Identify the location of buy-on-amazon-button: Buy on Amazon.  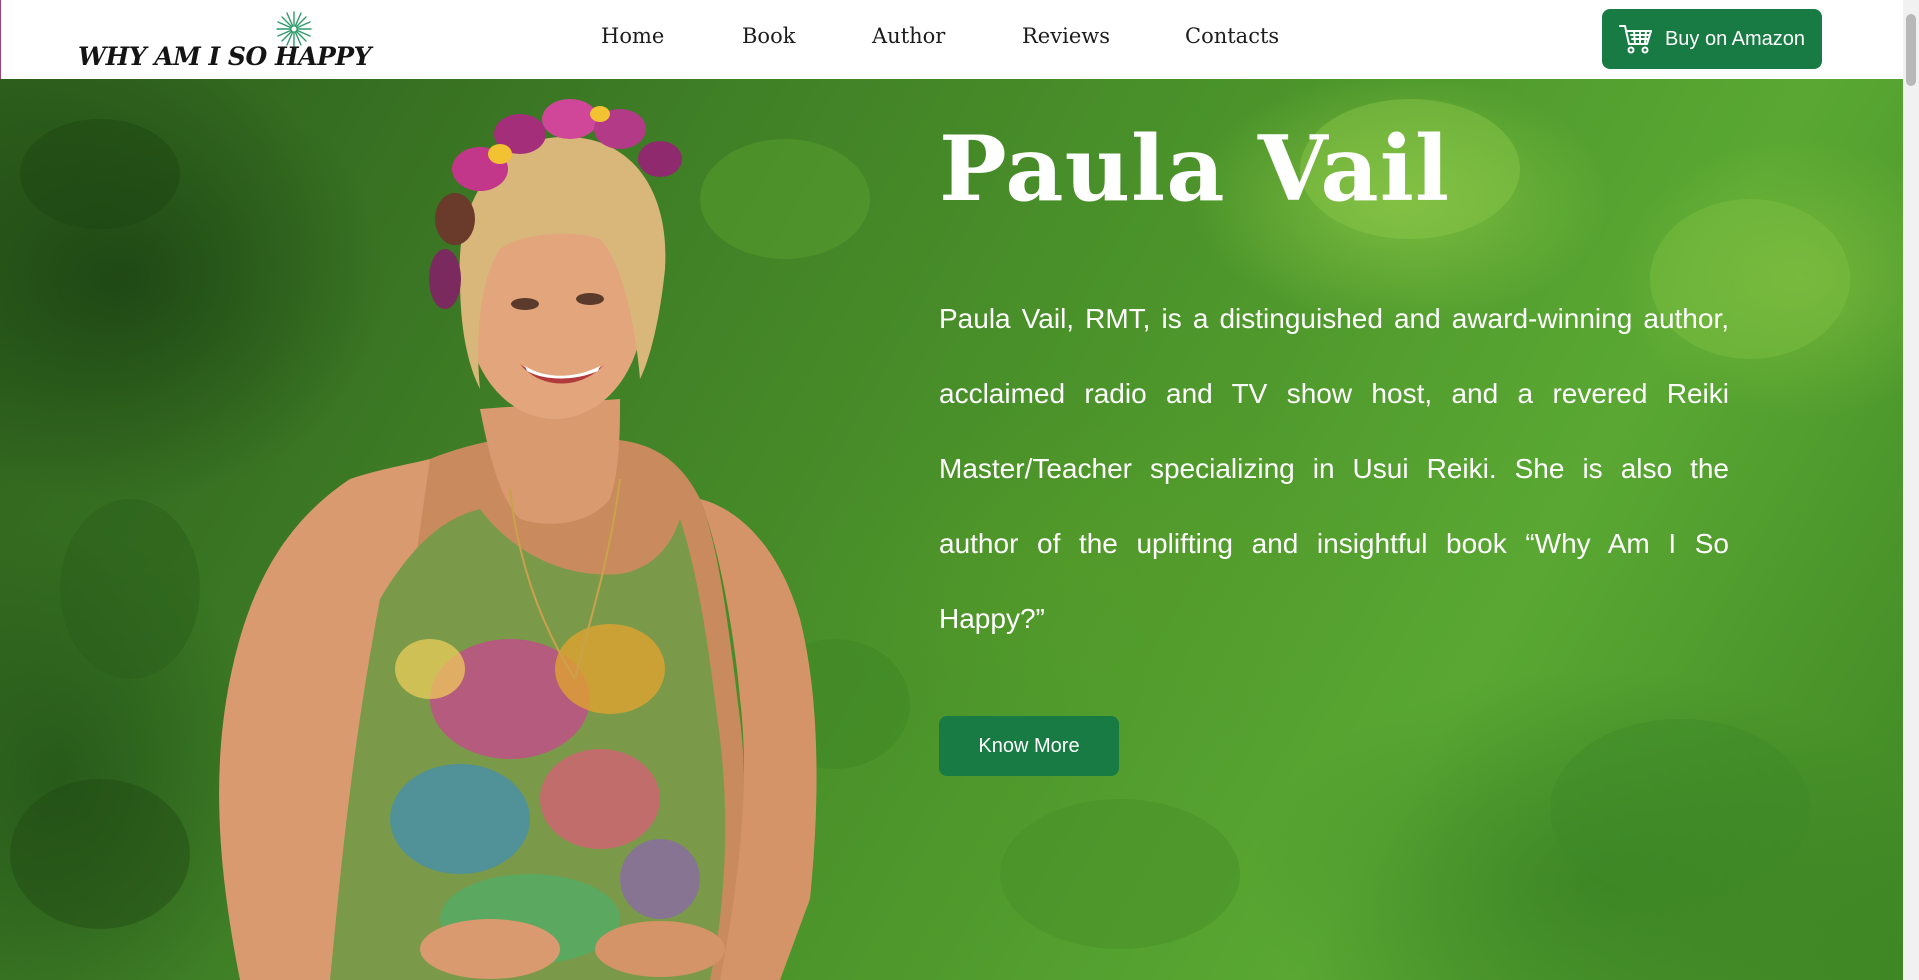
(1712, 39).